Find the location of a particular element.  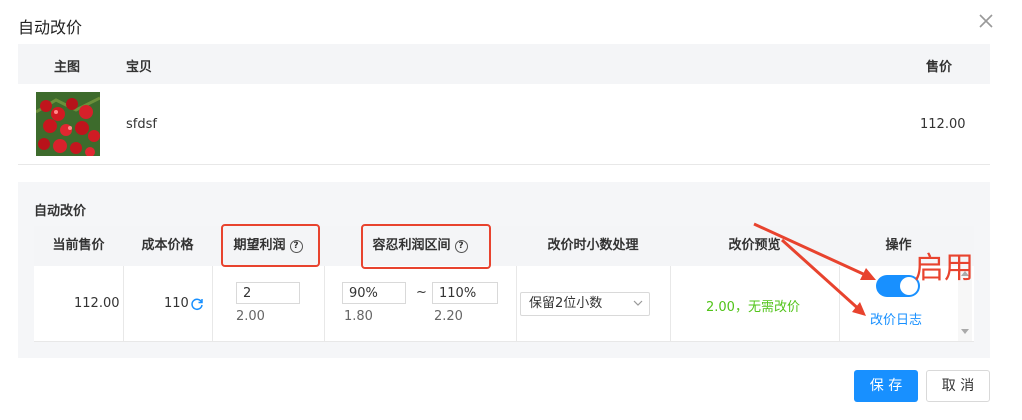

expected-profit-calc: 2.00 is located at coordinates (250, 316).